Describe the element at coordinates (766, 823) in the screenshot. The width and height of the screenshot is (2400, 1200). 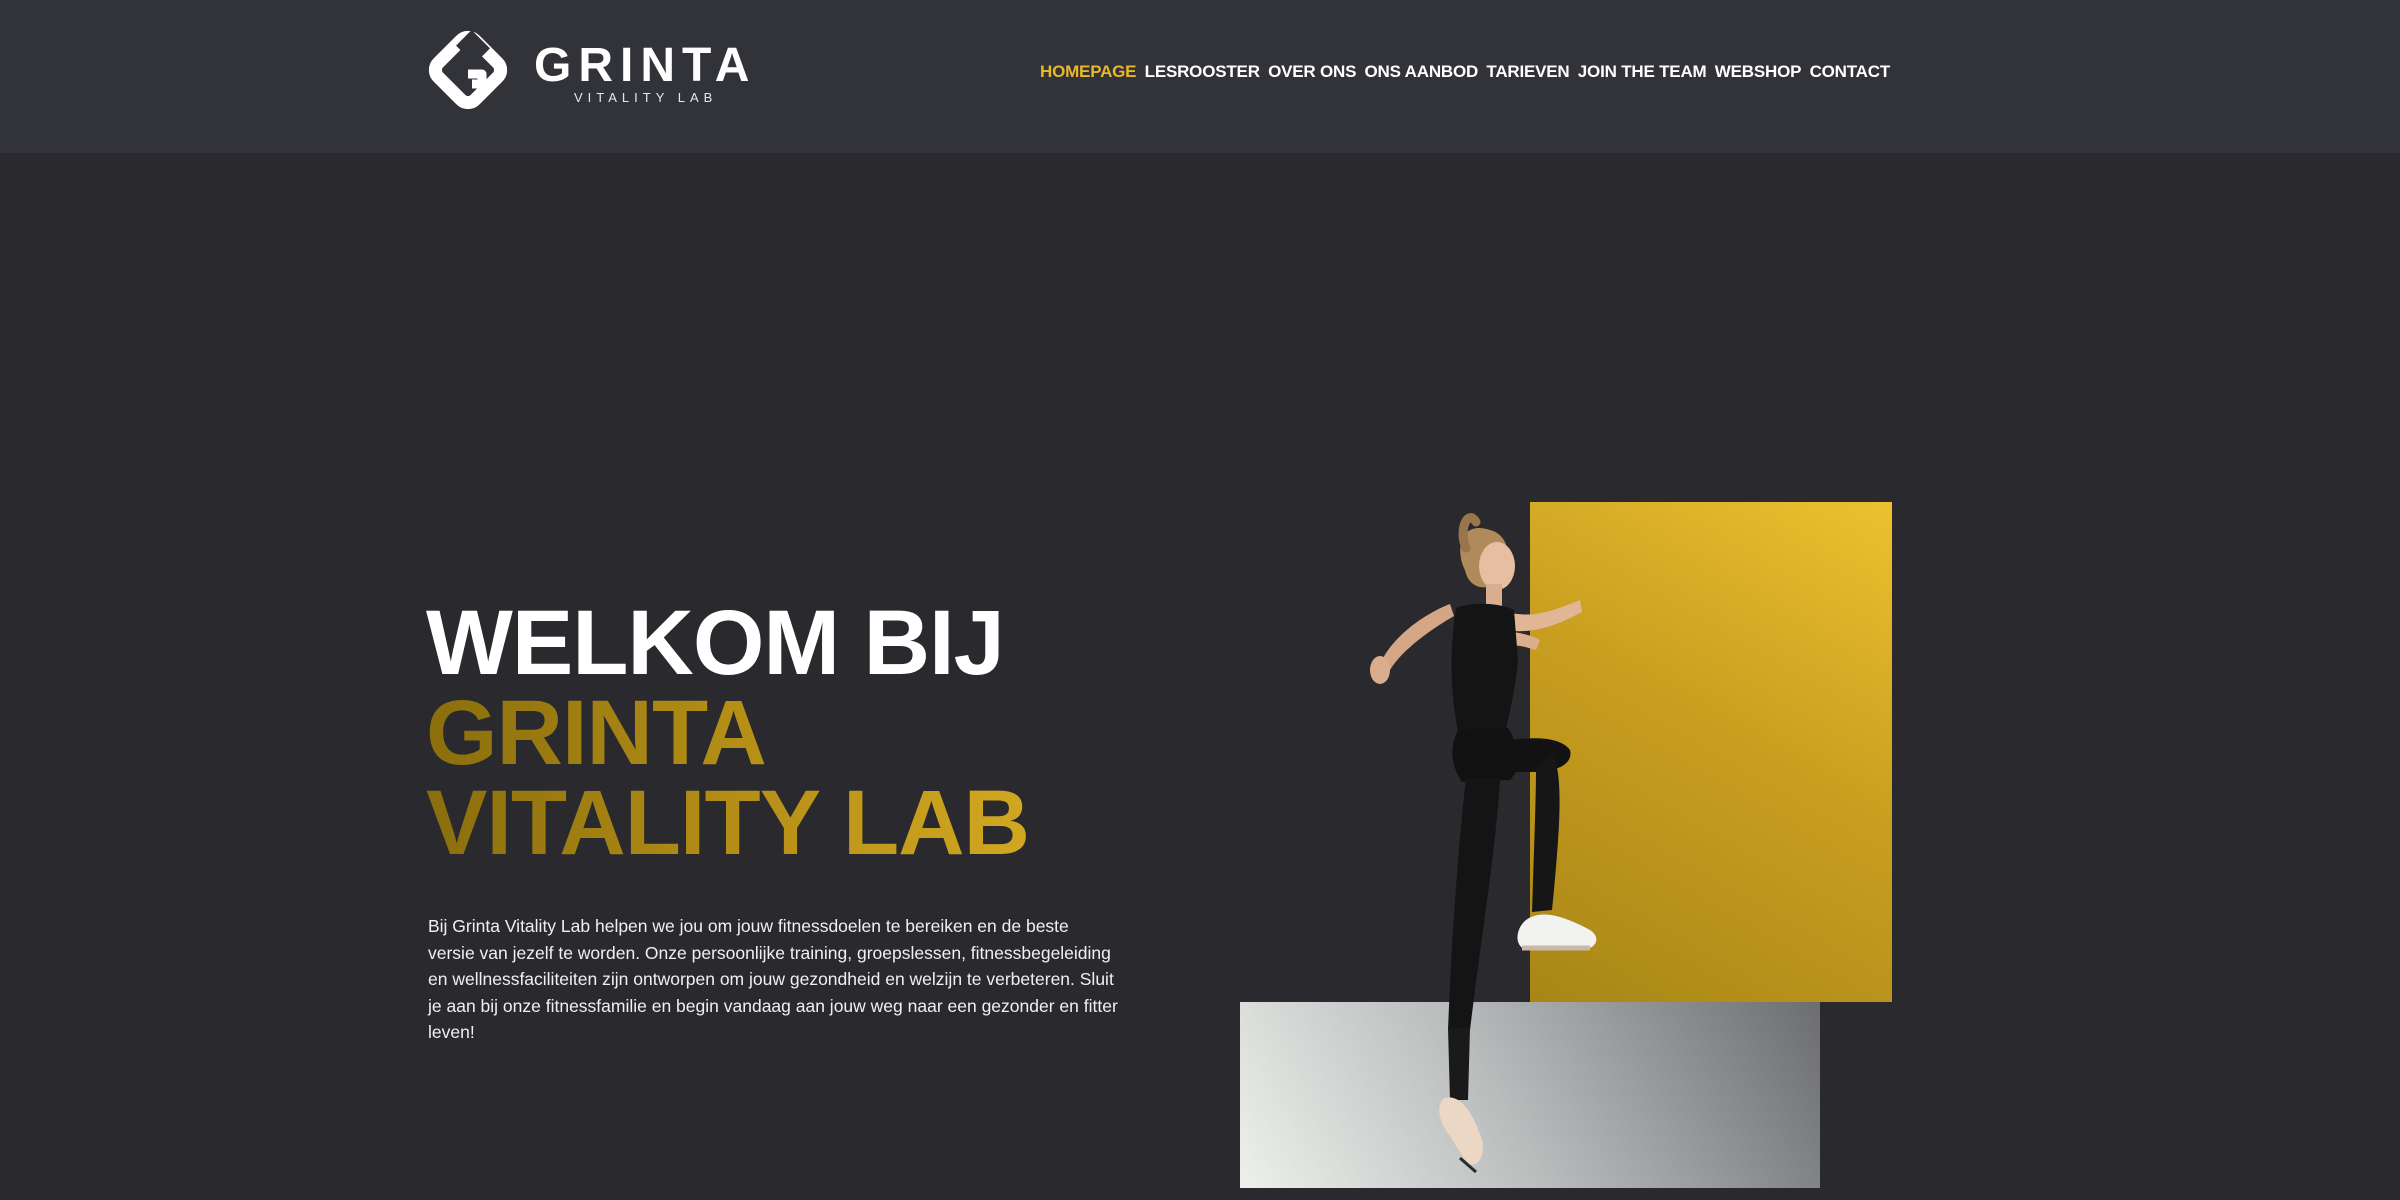
I see `hero-title-line-3: VITALITY LAB` at that location.